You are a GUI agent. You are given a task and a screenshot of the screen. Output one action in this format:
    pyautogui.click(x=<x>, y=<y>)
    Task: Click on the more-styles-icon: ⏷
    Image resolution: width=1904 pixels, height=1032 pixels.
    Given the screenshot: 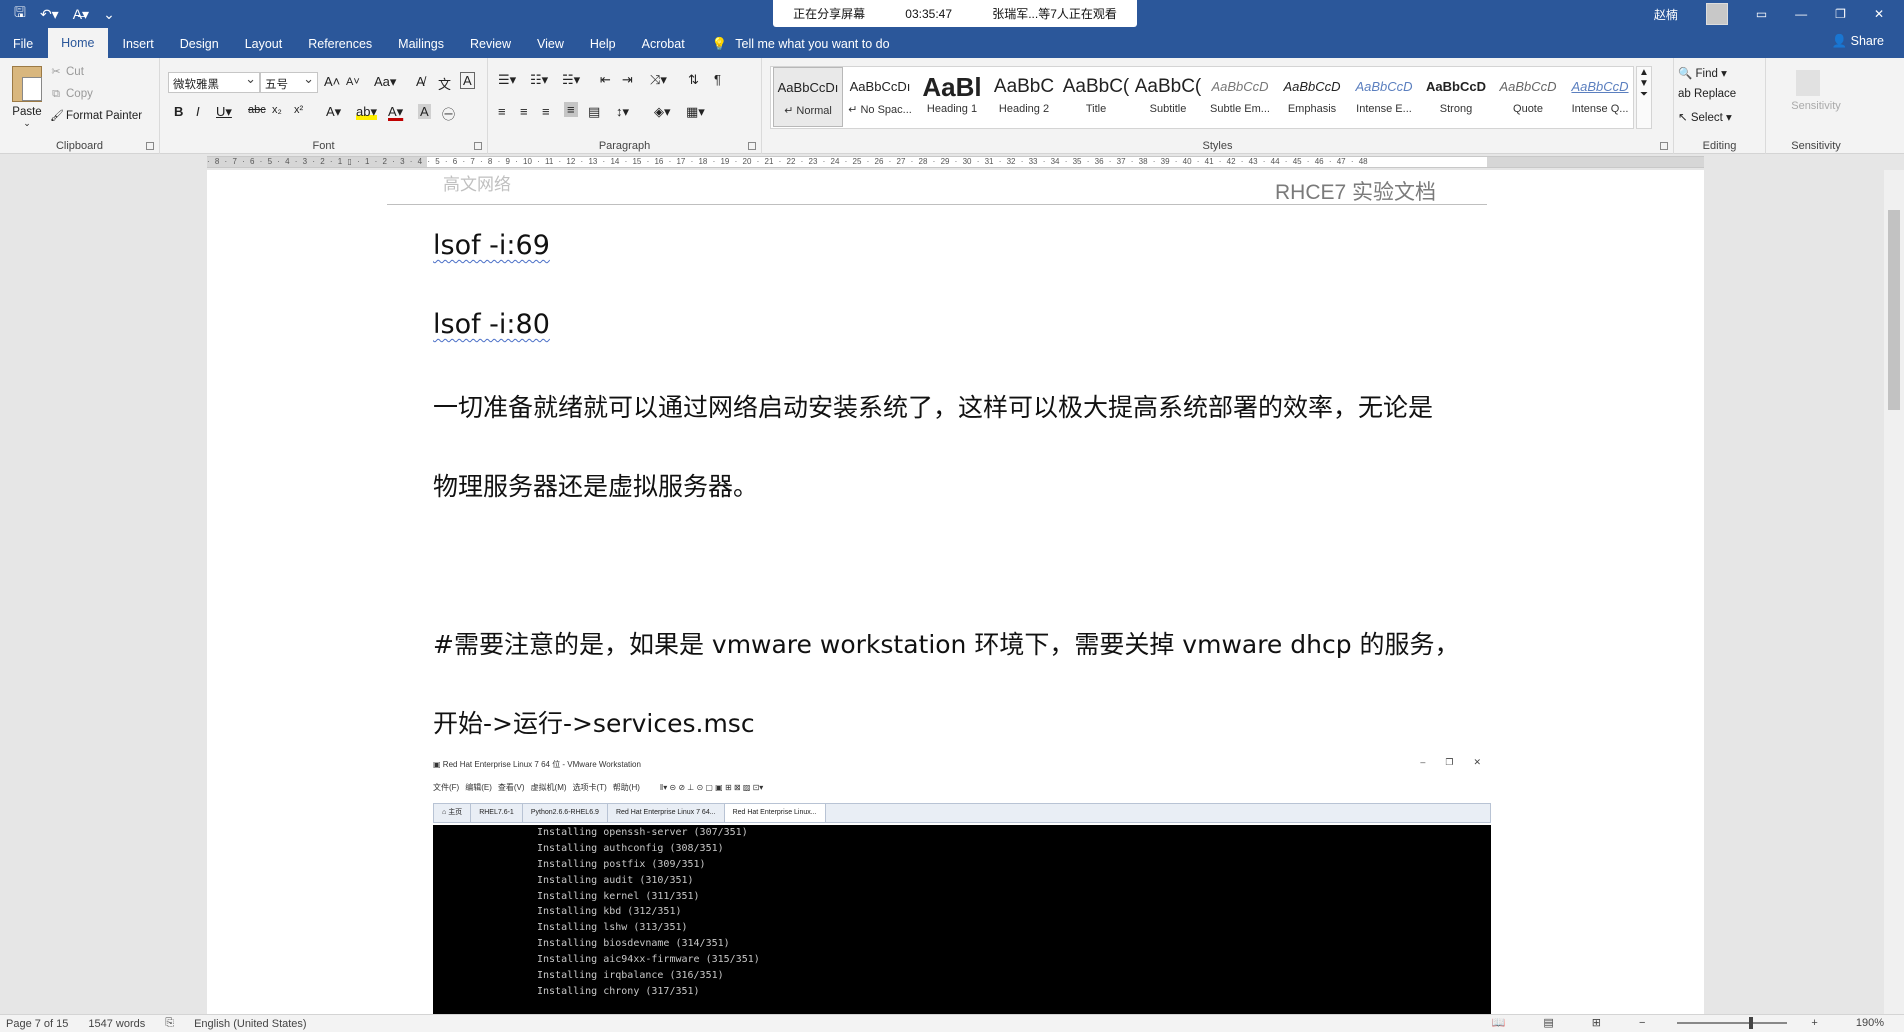 What is the action you would take?
    pyautogui.click(x=1644, y=94)
    